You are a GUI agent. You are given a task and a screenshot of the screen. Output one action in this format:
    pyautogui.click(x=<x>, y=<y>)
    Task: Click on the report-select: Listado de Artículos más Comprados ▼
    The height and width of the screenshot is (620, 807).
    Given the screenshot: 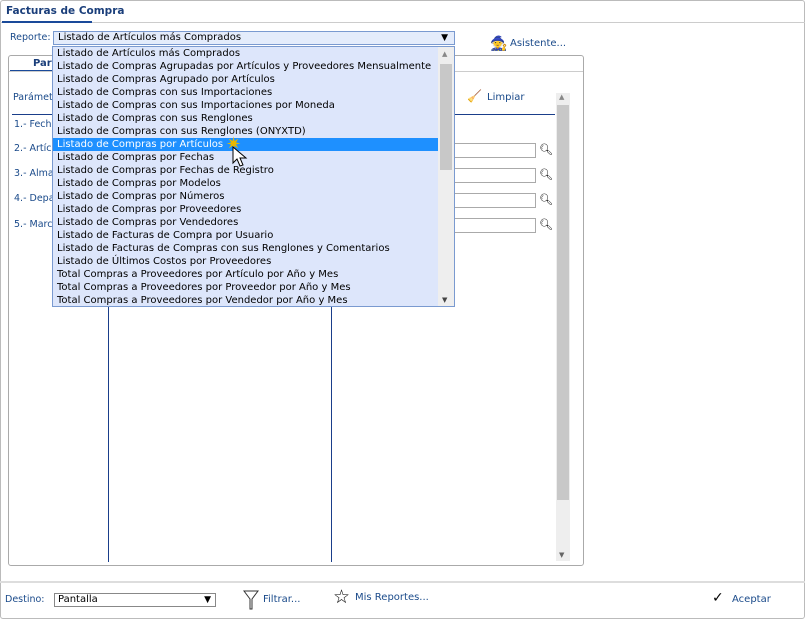 What is the action you would take?
    pyautogui.click(x=254, y=38)
    